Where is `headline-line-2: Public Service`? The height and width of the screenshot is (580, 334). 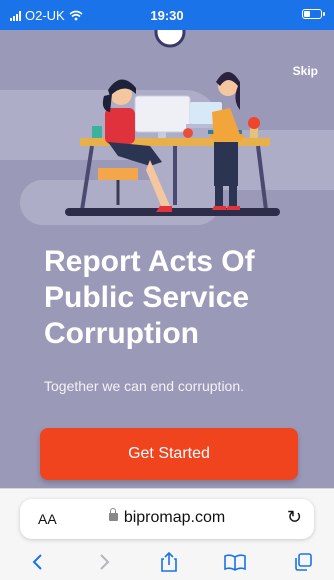
headline-line-2: Public Service is located at coordinates (147, 297).